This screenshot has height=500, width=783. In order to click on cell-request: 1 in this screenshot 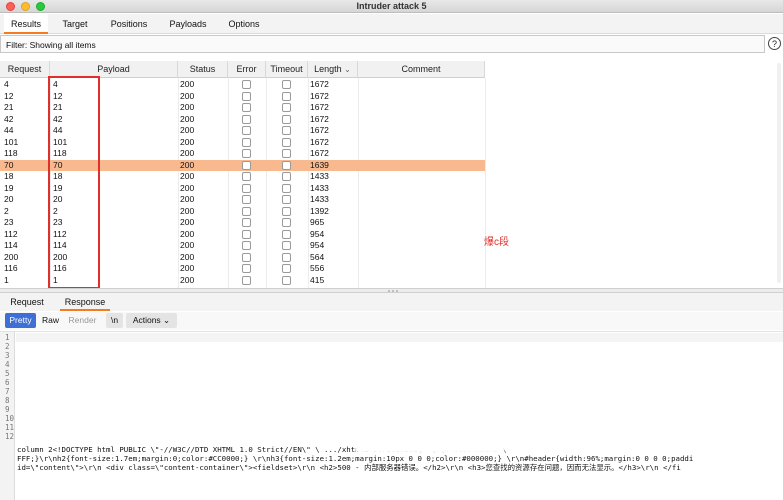, I will do `click(6, 279)`.